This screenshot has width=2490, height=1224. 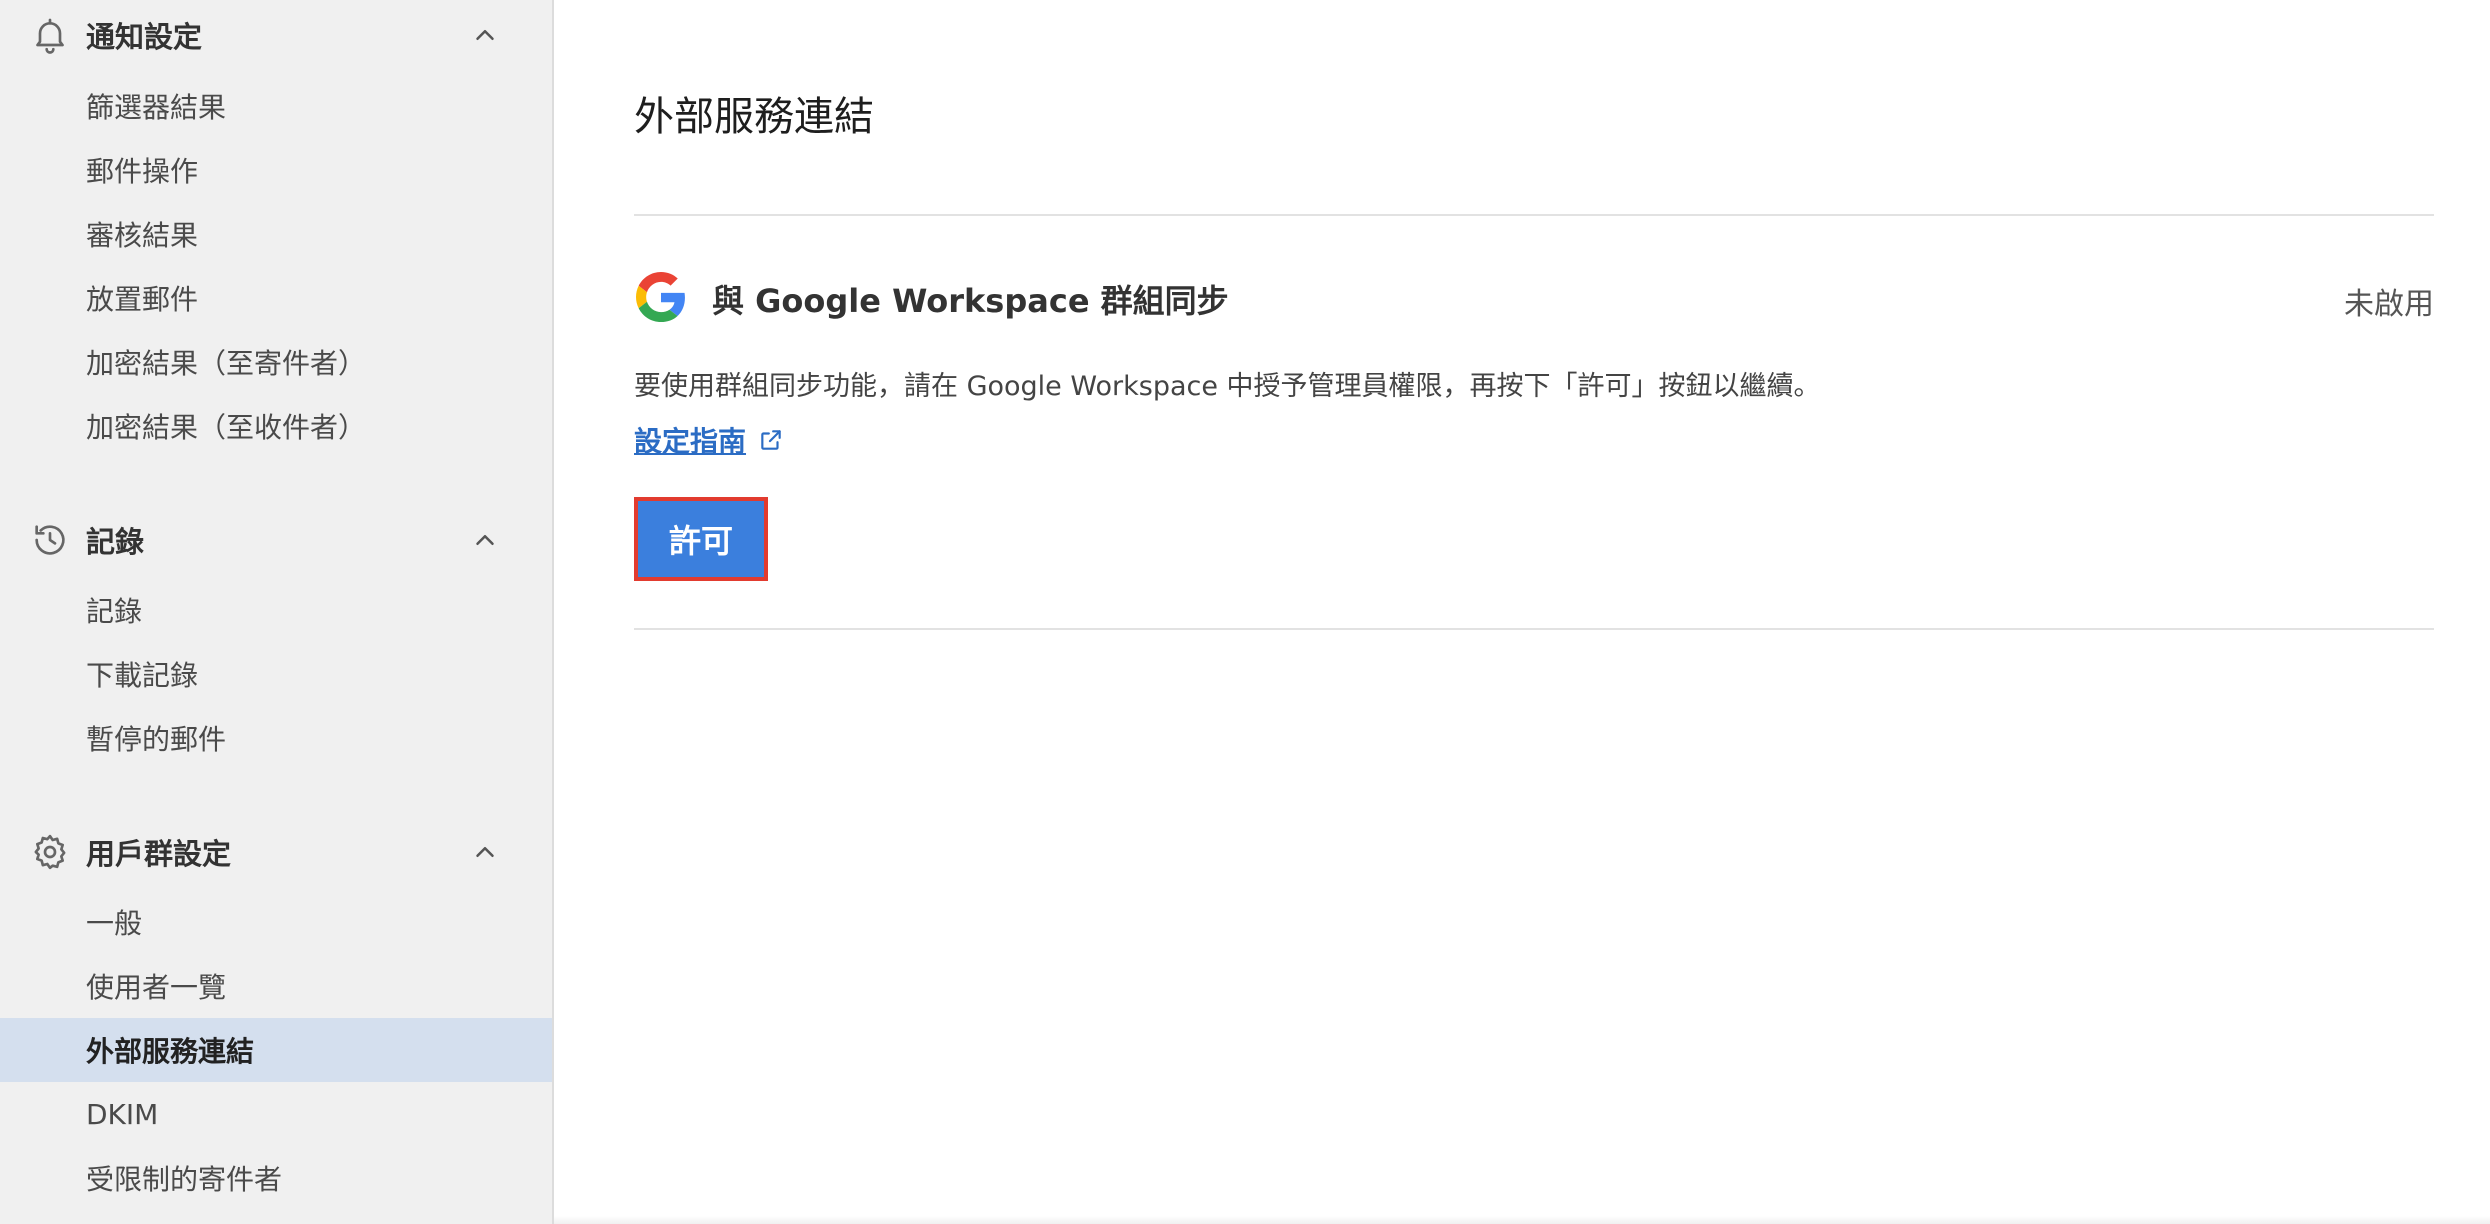 I want to click on google-g-icon, so click(x=661, y=297).